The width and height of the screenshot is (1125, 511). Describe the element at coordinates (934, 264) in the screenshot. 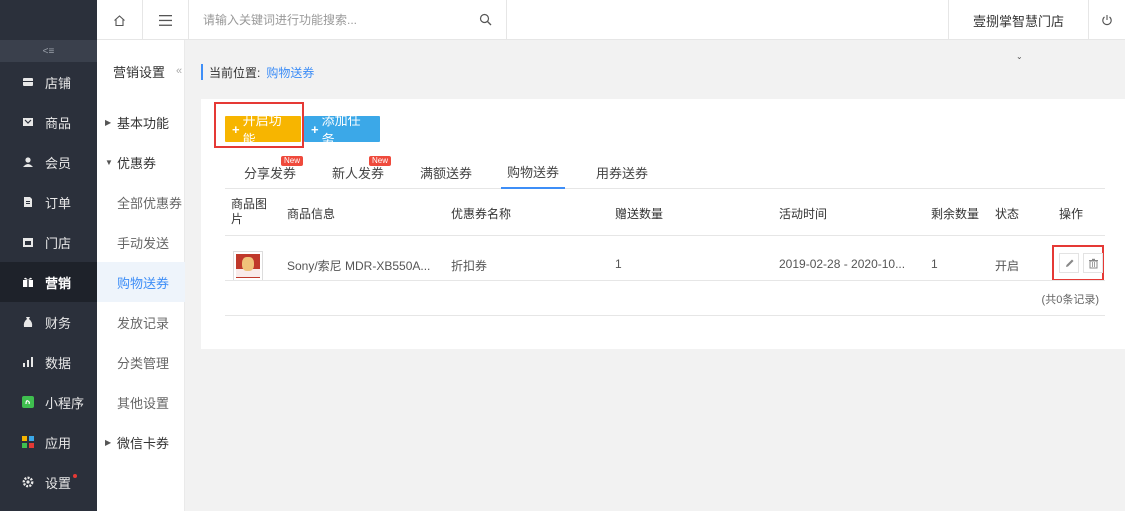

I see `remaining-count: 1` at that location.